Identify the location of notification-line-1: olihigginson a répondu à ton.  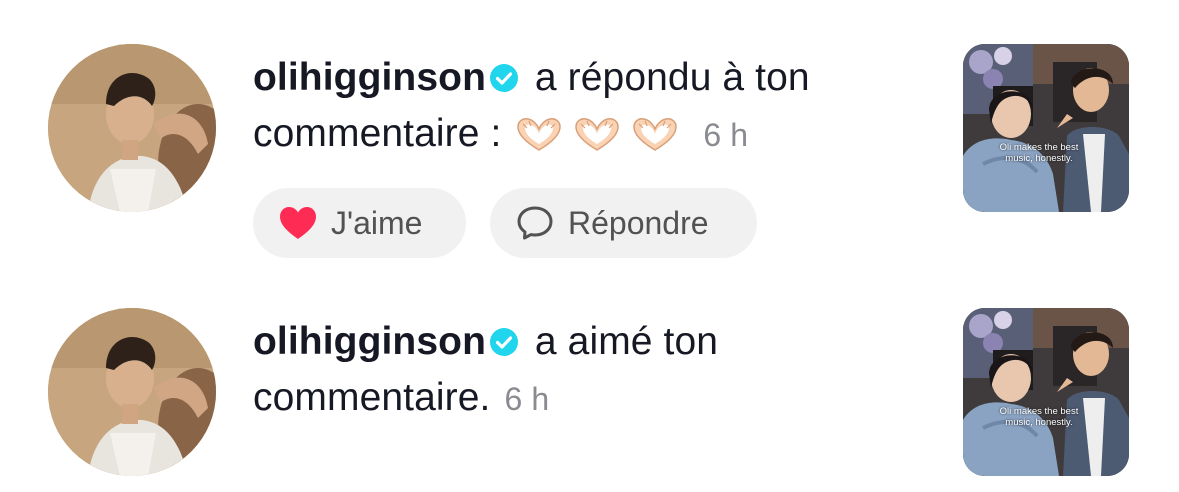
(583, 78).